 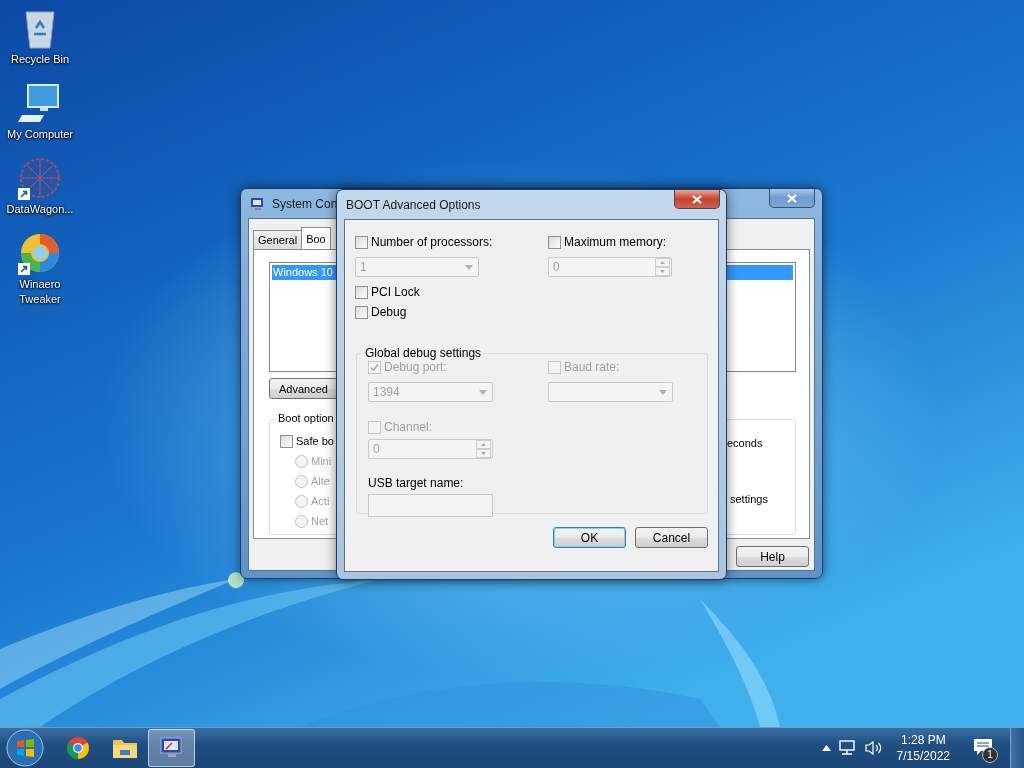 What do you see at coordinates (40, 292) in the screenshot?
I see `icon-label: Winaero Tweaker` at bounding box center [40, 292].